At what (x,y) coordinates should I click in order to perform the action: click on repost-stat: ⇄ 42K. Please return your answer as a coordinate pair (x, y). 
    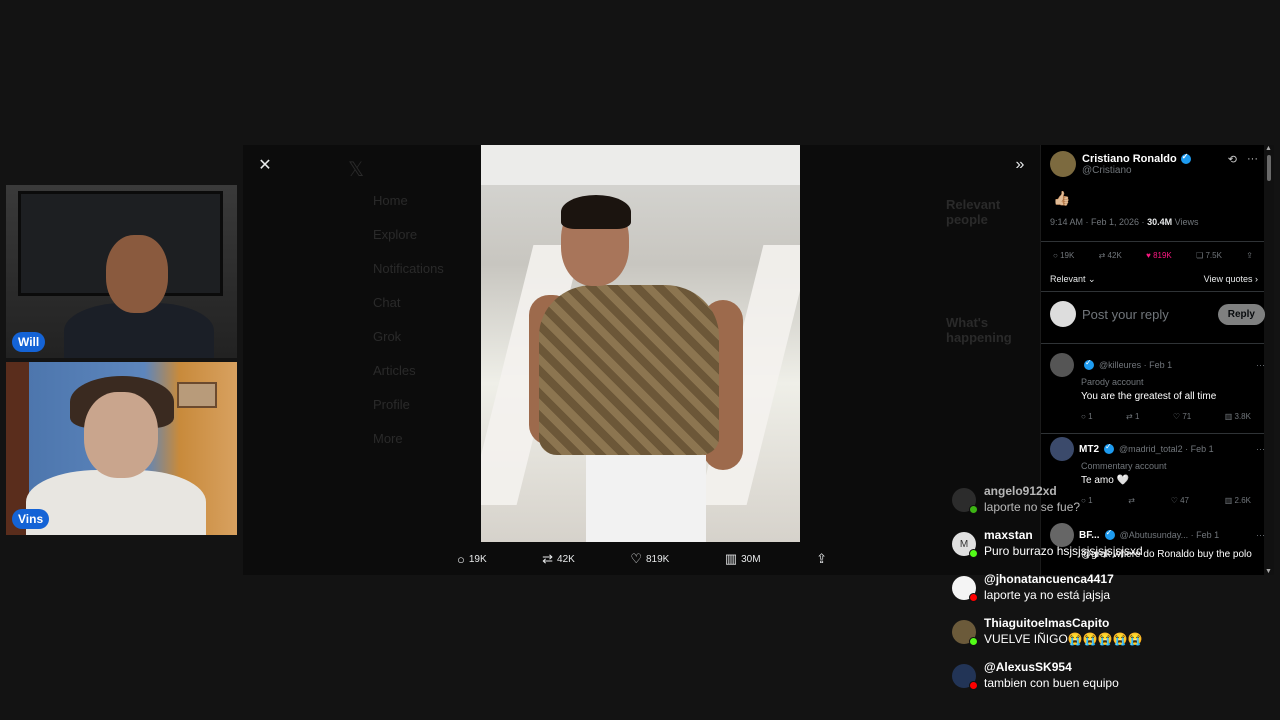
    Looking at the image, I should click on (1110, 255).